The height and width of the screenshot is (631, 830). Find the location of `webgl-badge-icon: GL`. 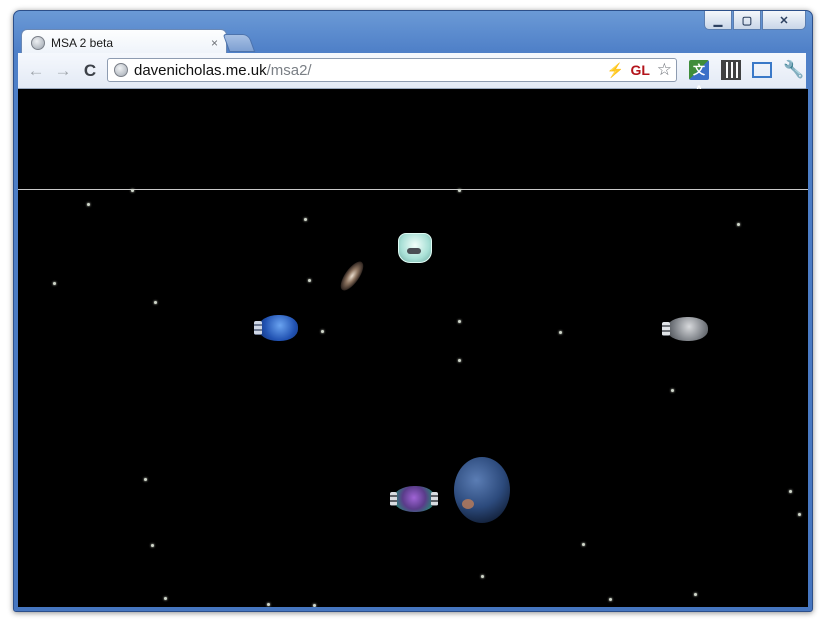

webgl-badge-icon: GL is located at coordinates (640, 70).